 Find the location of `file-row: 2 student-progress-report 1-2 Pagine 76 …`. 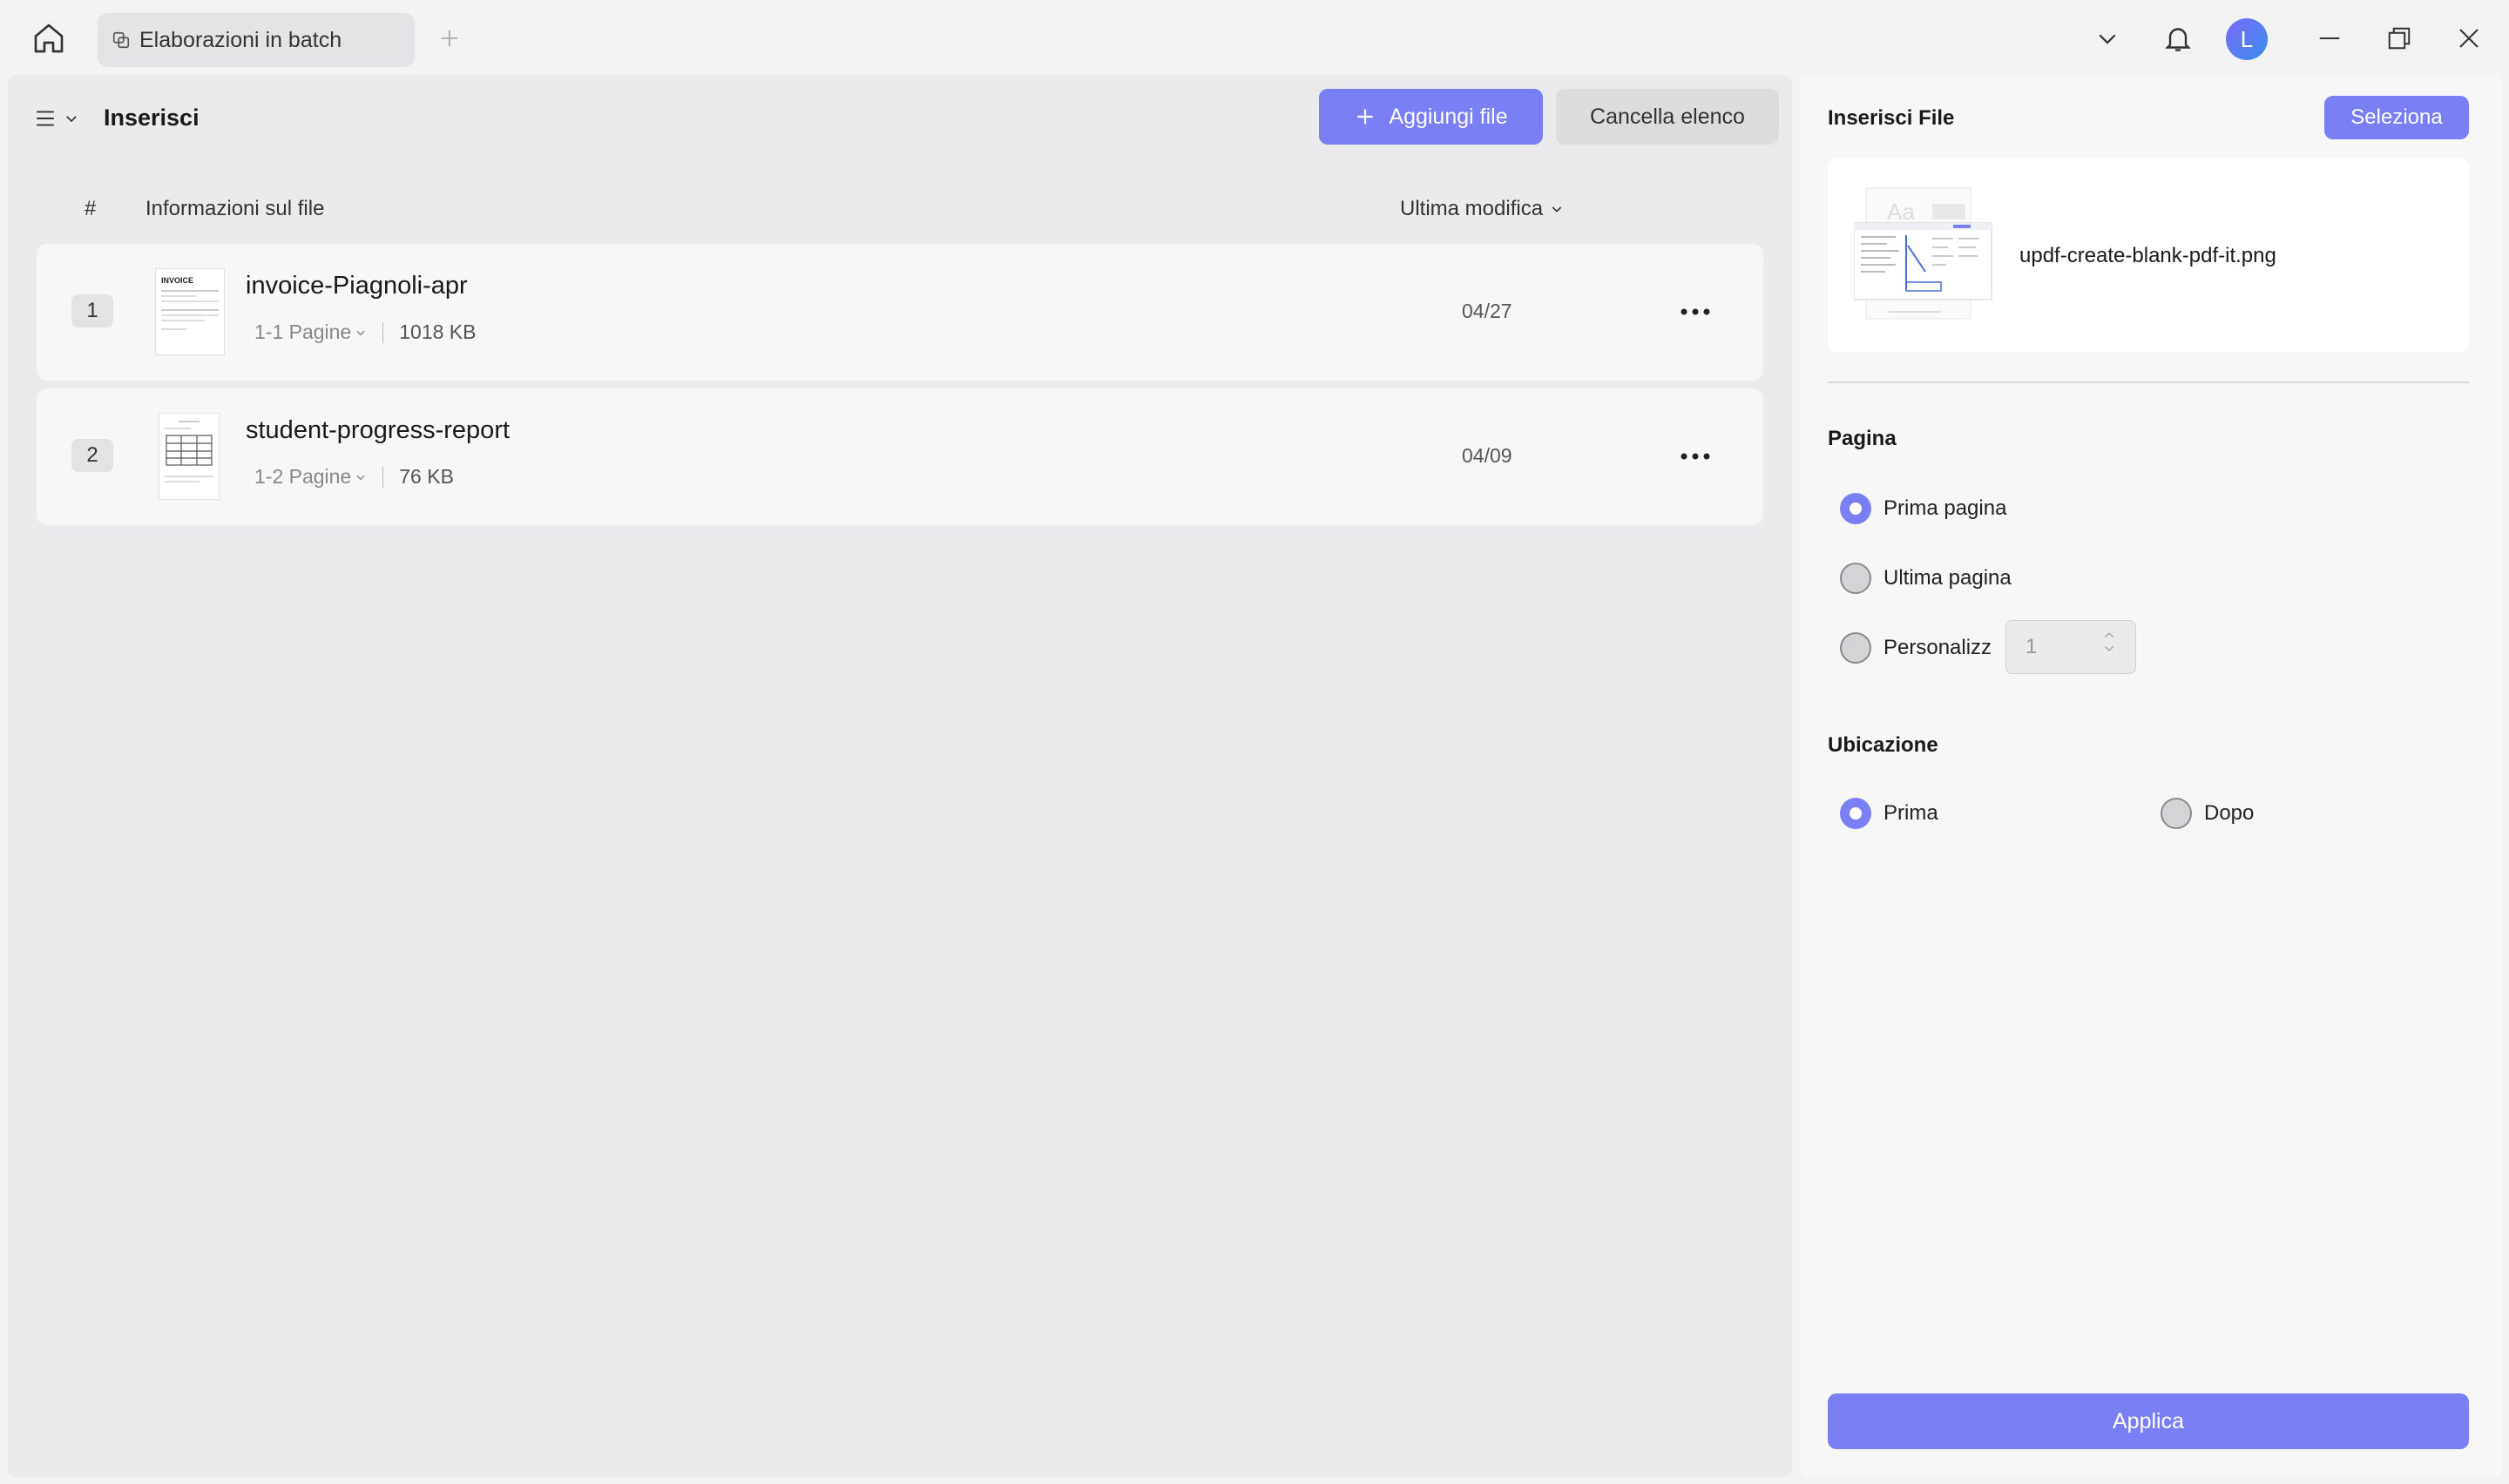

file-row: 2 student-progress-report 1-2 Pagine 76 … is located at coordinates (900, 456).